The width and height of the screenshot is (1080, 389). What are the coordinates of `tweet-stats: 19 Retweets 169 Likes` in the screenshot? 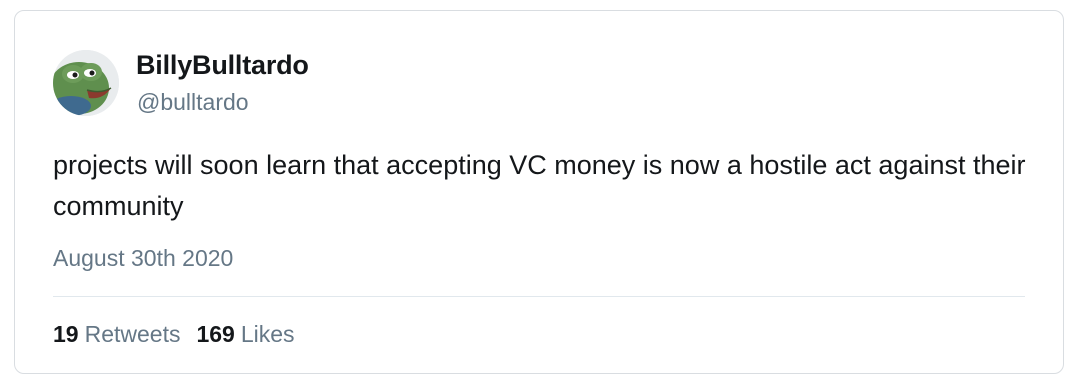 It's located at (174, 334).